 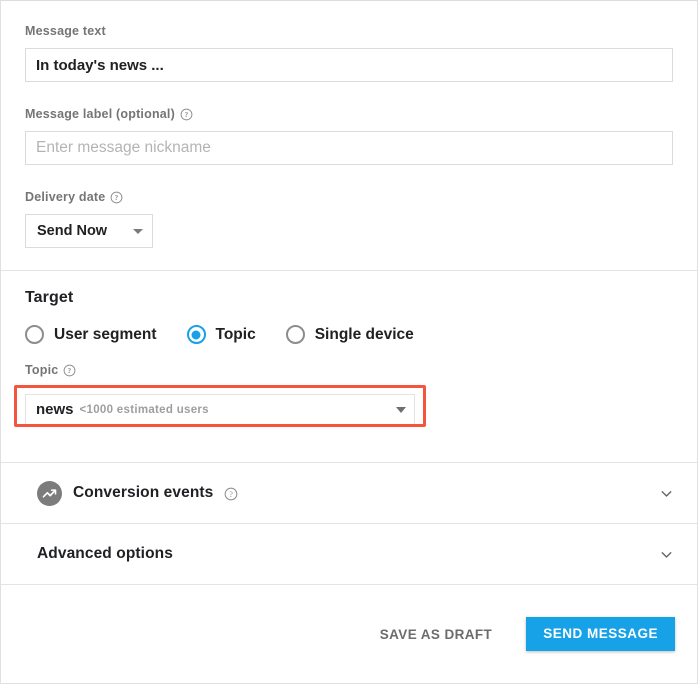 What do you see at coordinates (235, 334) in the screenshot?
I see `radio-label-topic: Topic` at bounding box center [235, 334].